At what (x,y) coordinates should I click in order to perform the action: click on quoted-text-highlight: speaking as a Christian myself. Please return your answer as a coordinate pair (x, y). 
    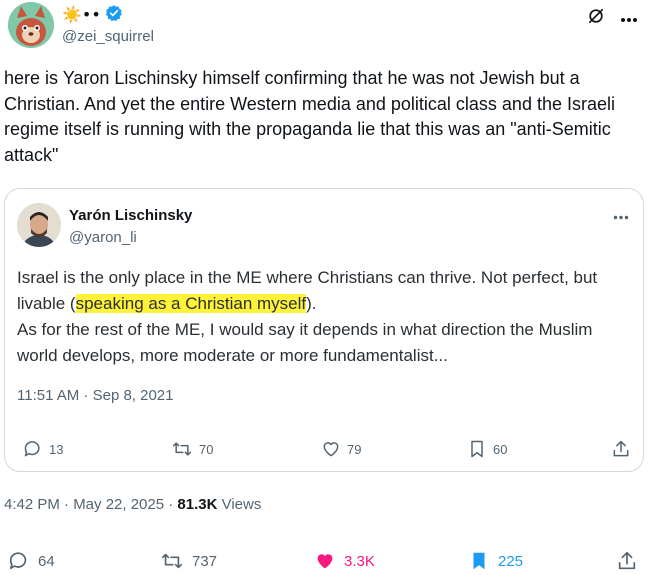
    Looking at the image, I should click on (191, 303).